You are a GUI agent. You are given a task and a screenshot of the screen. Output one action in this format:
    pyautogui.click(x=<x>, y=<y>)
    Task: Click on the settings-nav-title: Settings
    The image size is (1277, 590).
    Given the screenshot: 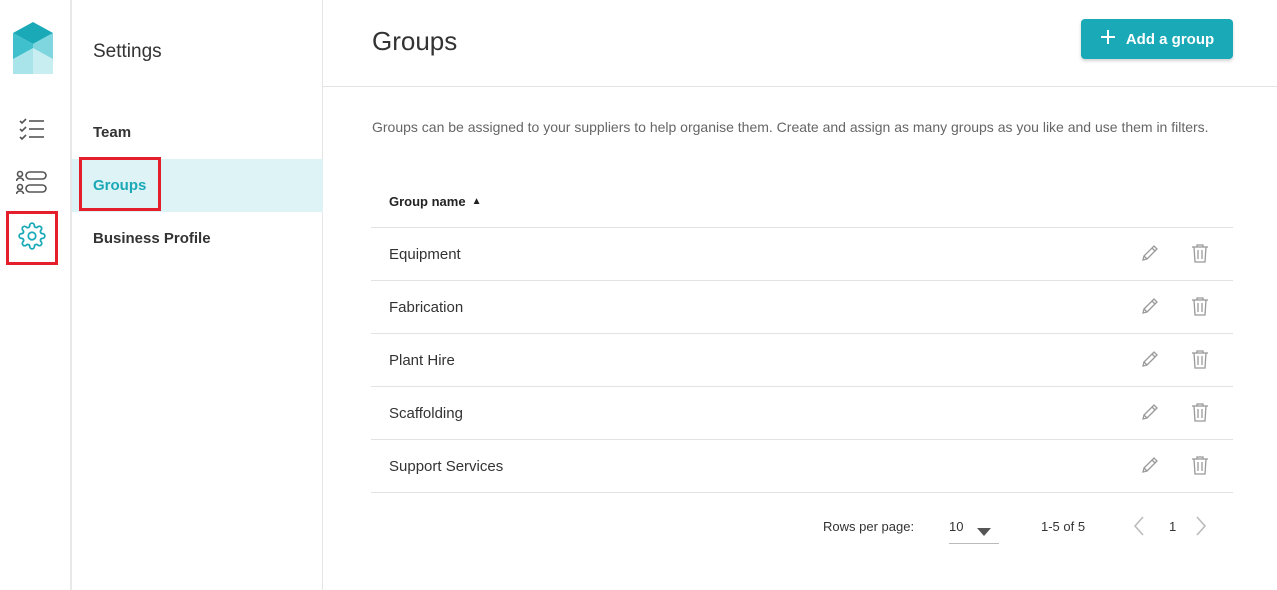 What is the action you would take?
    pyautogui.click(x=127, y=51)
    